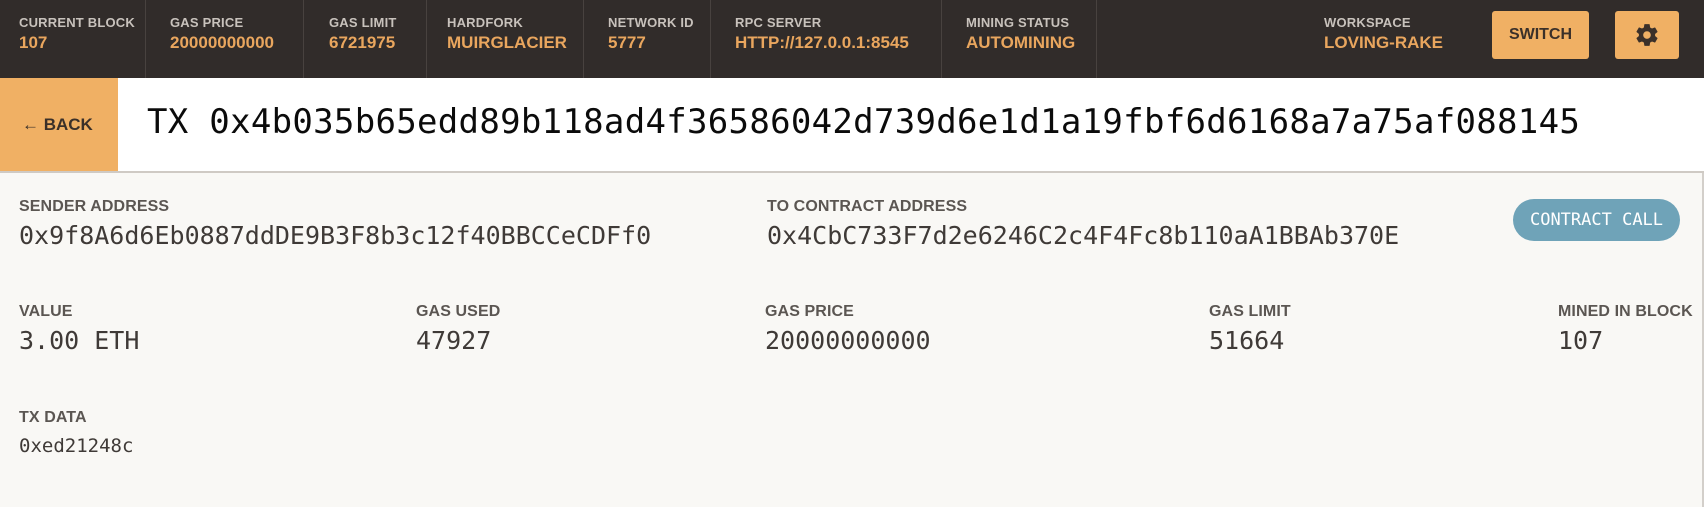 Image resolution: width=1704 pixels, height=507 pixels. Describe the element at coordinates (1367, 22) in the screenshot. I see `workspace-label: WORKSPACE` at that location.